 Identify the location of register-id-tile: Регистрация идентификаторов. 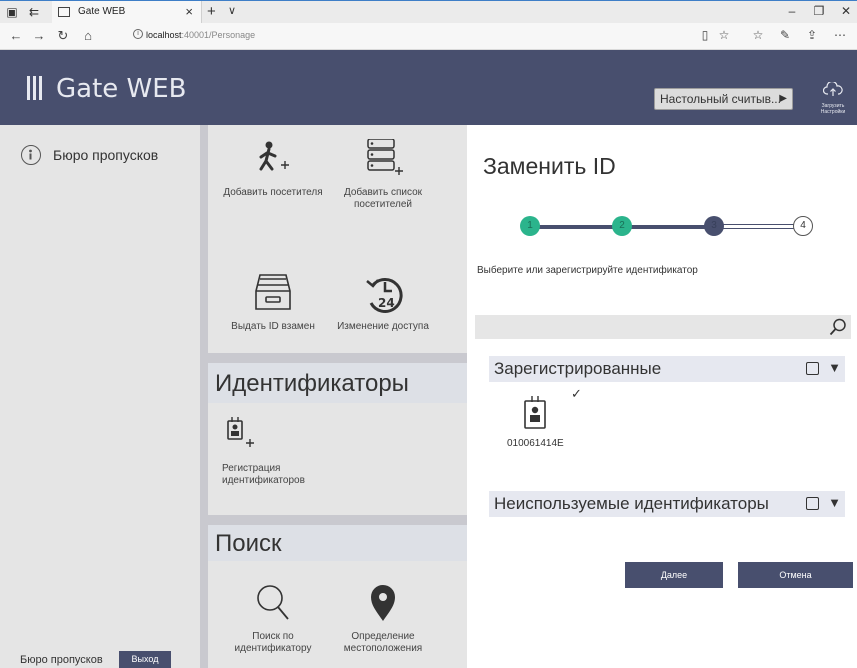
(258, 451).